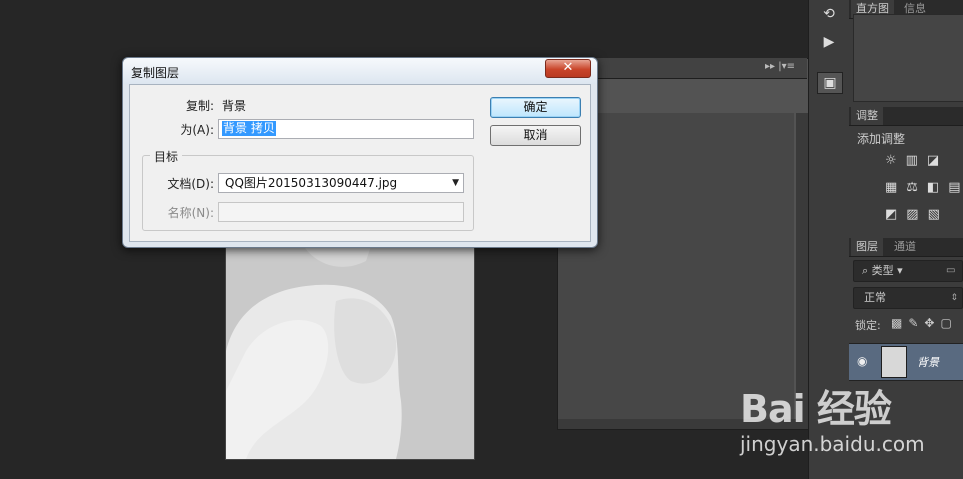  What do you see at coordinates (311, 183) in the screenshot?
I see `document-select-value: QQ图片20150313090447.jpg` at bounding box center [311, 183].